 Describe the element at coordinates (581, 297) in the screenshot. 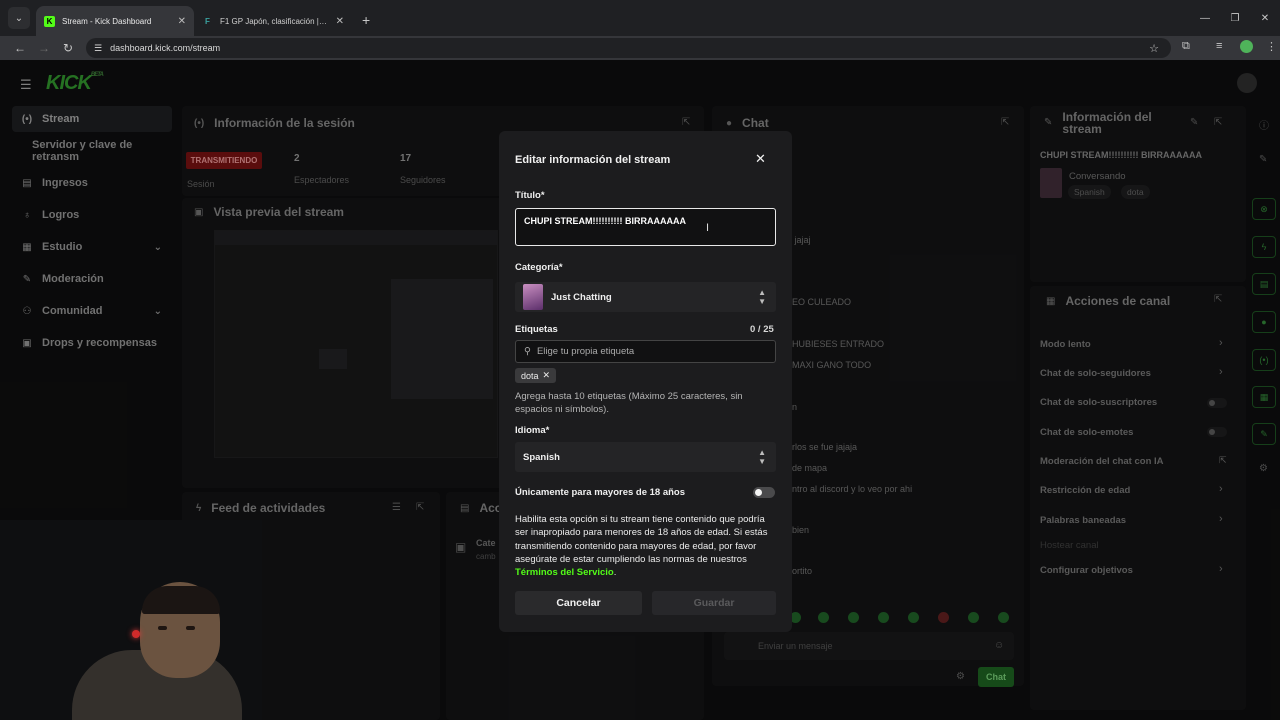

I see `category-value: Just Chatting` at that location.